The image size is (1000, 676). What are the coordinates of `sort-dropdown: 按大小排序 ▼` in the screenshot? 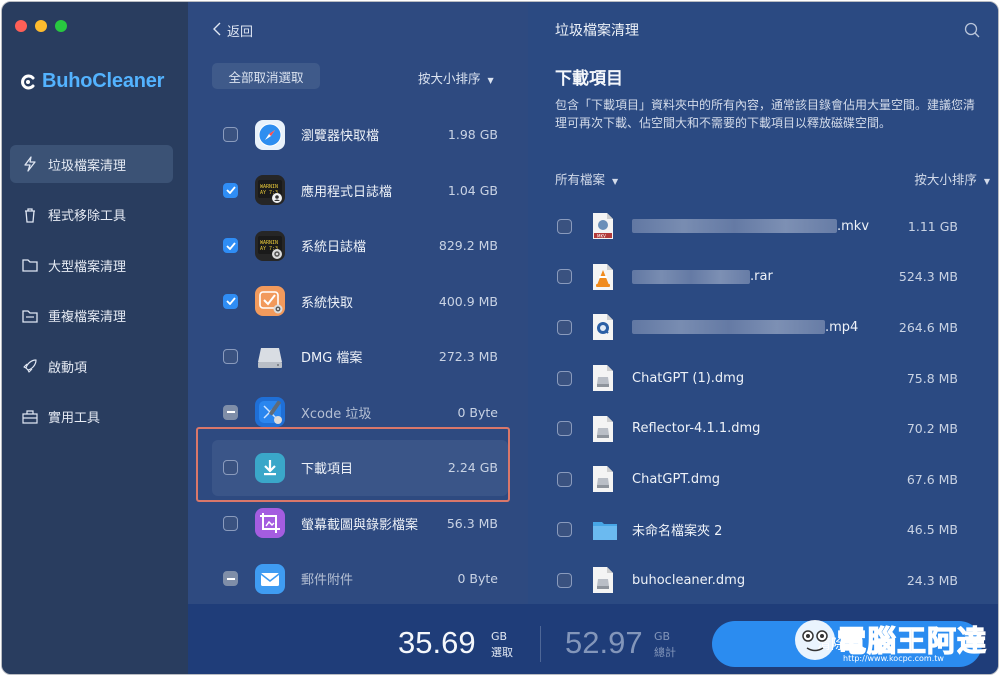 It's located at (456, 77).